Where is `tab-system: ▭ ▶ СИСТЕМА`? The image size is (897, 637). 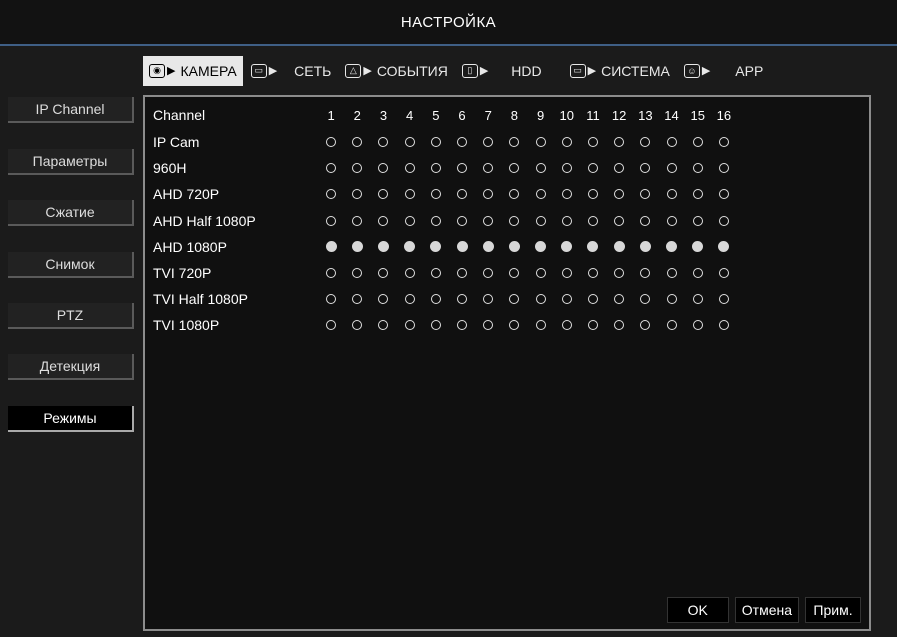
tab-system: ▭ ▶ СИСТЕМА is located at coordinates (620, 71).